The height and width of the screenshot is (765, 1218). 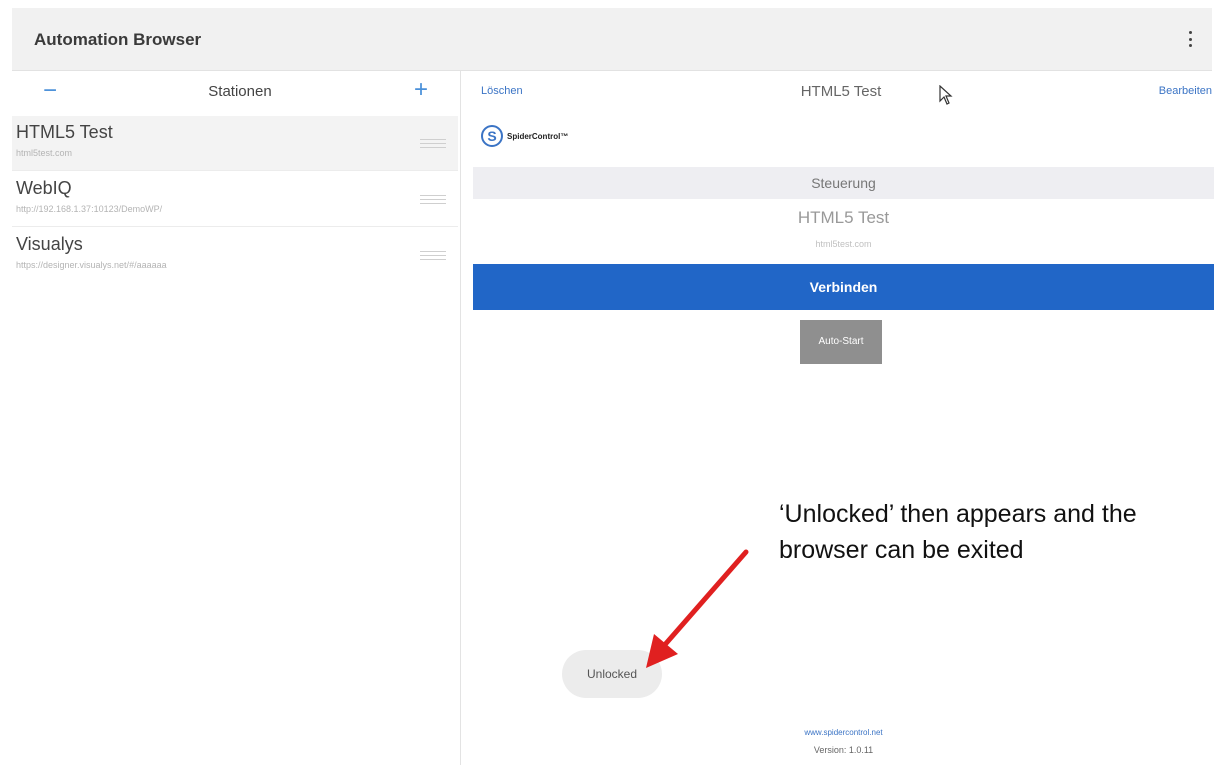 I want to click on add-station-button: +, so click(x=421, y=90).